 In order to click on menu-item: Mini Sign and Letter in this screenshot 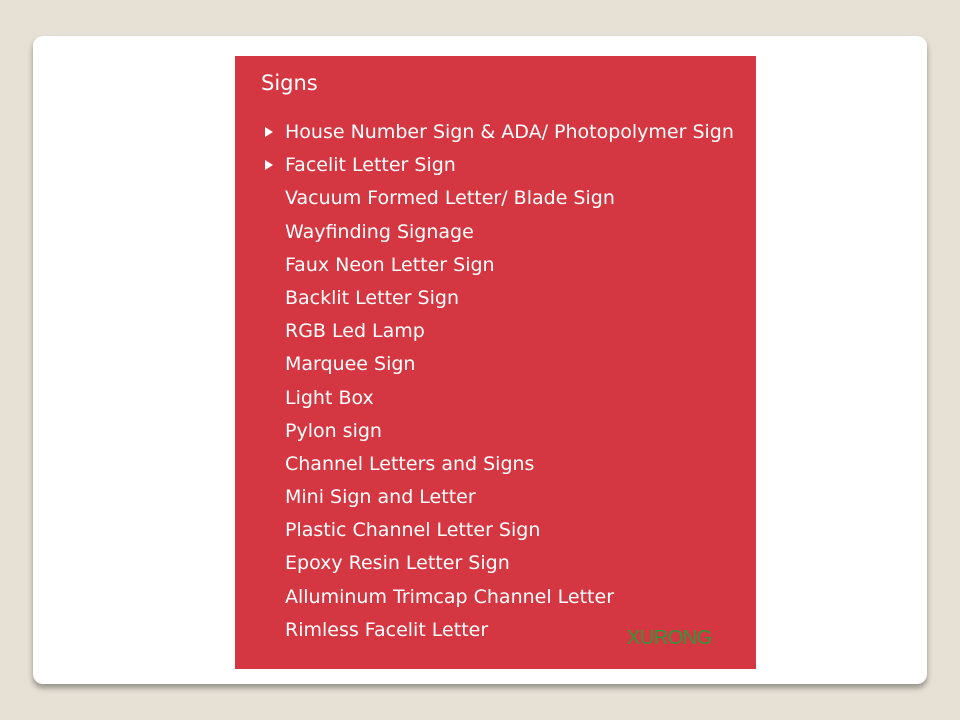, I will do `click(495, 497)`.